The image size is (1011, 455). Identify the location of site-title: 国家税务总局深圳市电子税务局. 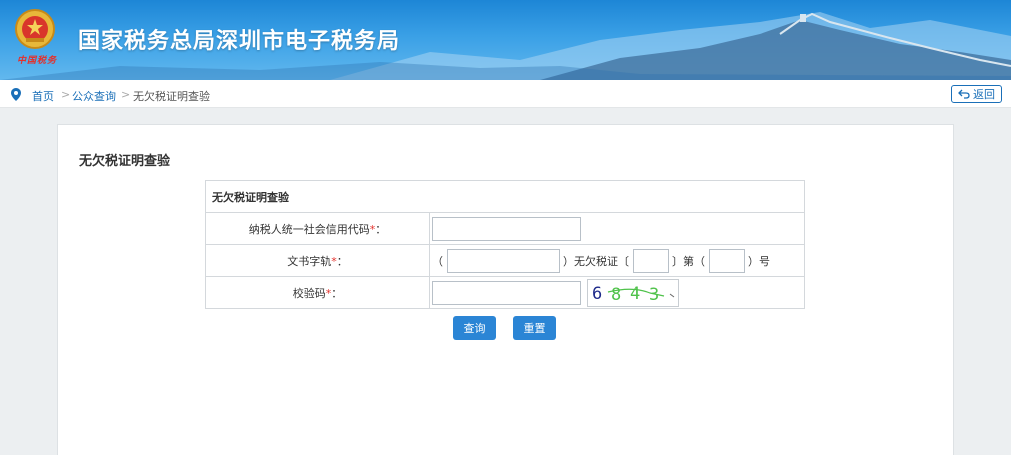
(239, 41).